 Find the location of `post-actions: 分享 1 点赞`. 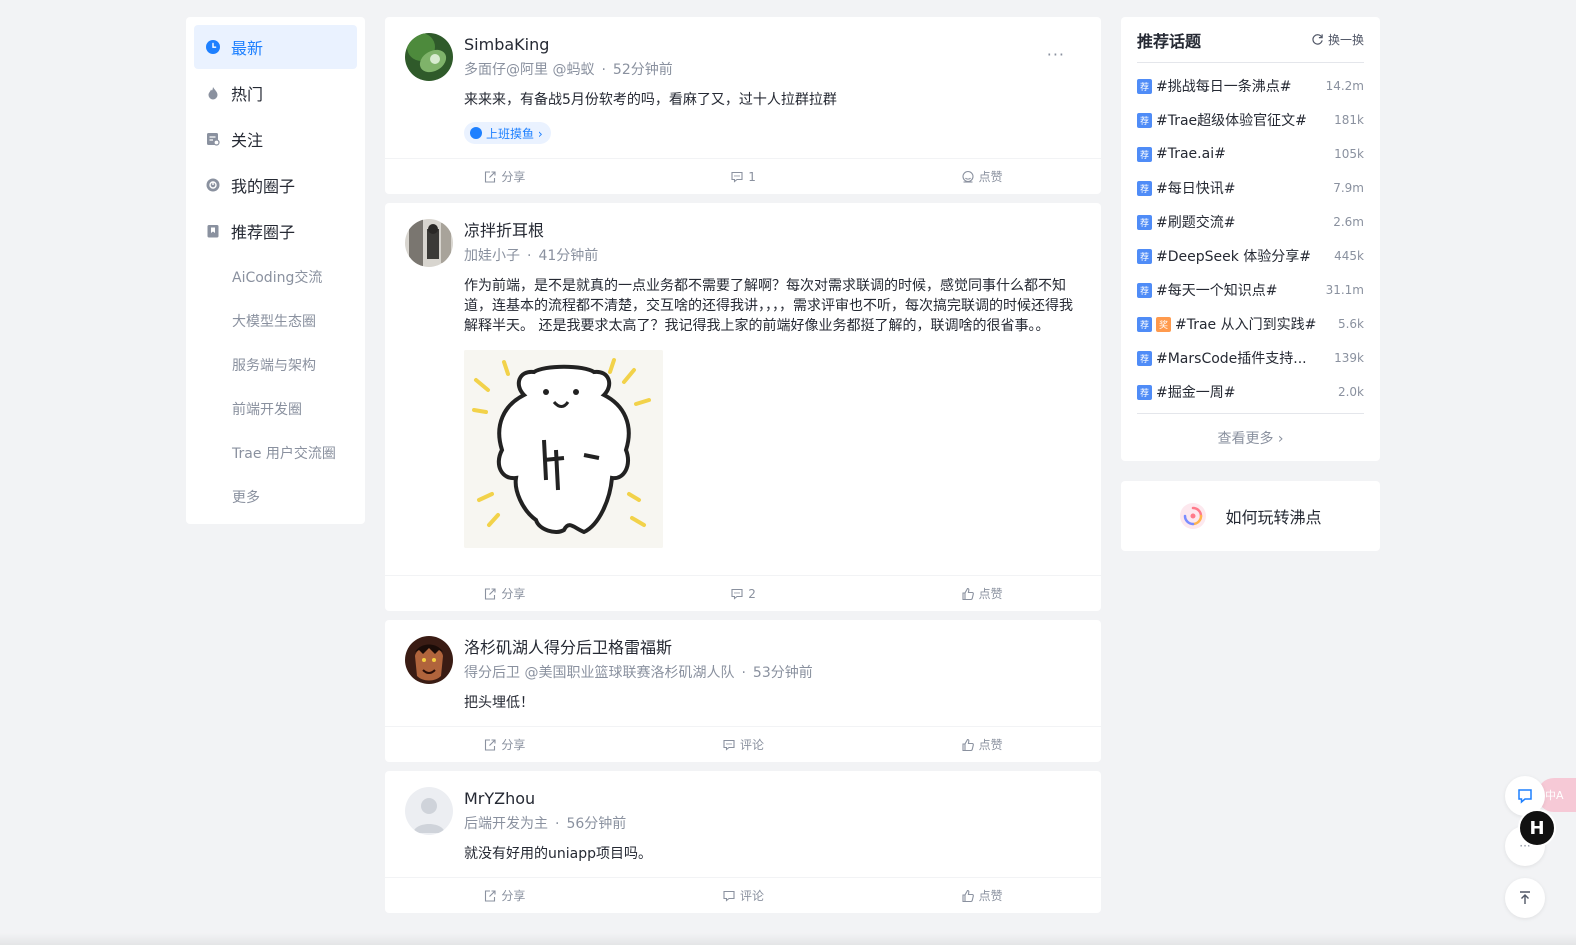

post-actions: 分享 1 点赞 is located at coordinates (743, 176).